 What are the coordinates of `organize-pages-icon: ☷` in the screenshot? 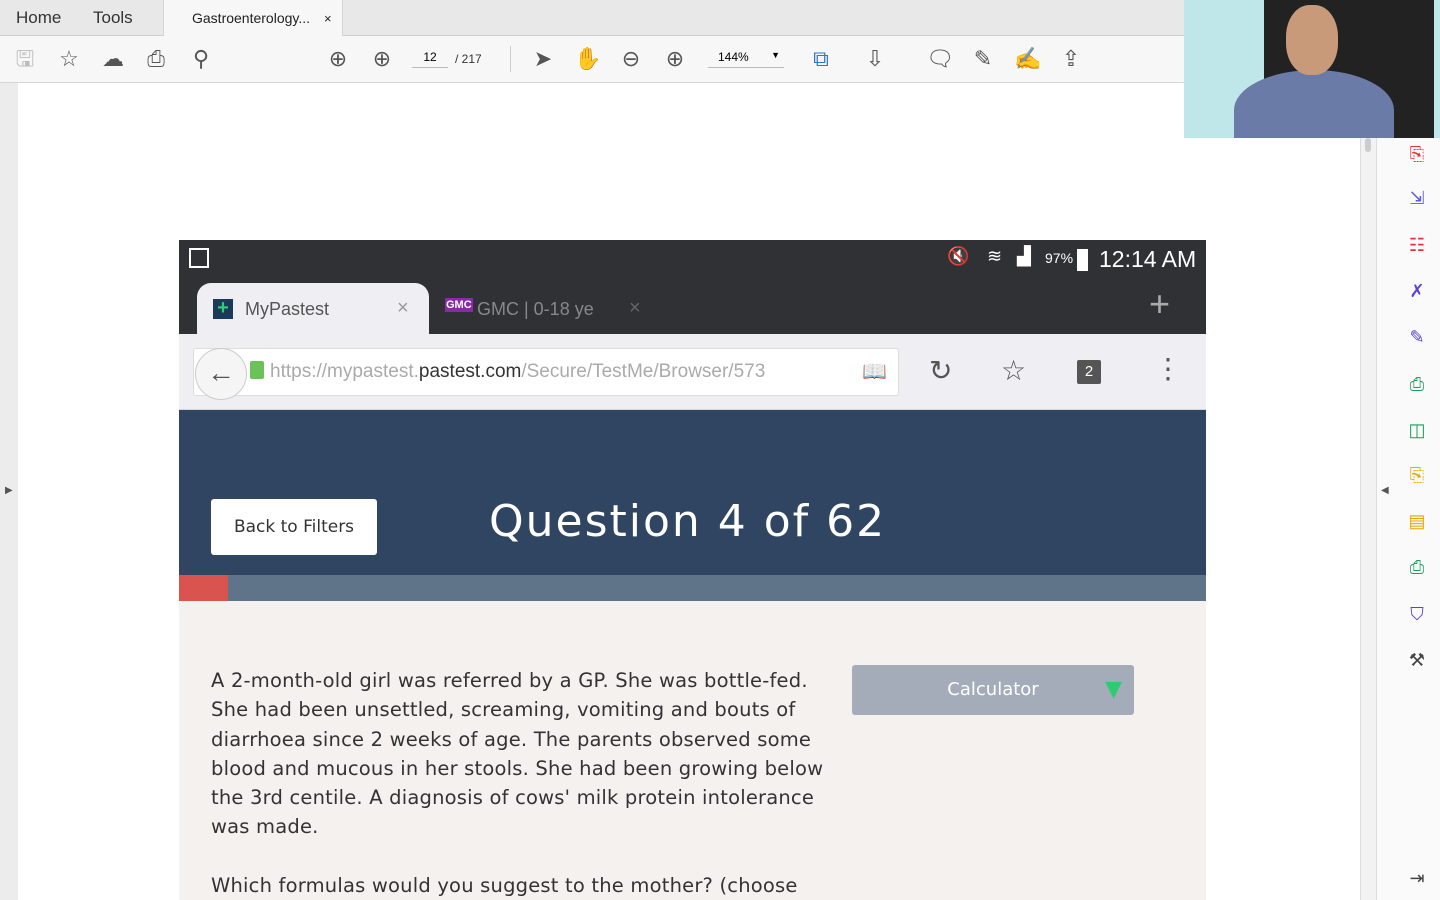 It's located at (1417, 245).